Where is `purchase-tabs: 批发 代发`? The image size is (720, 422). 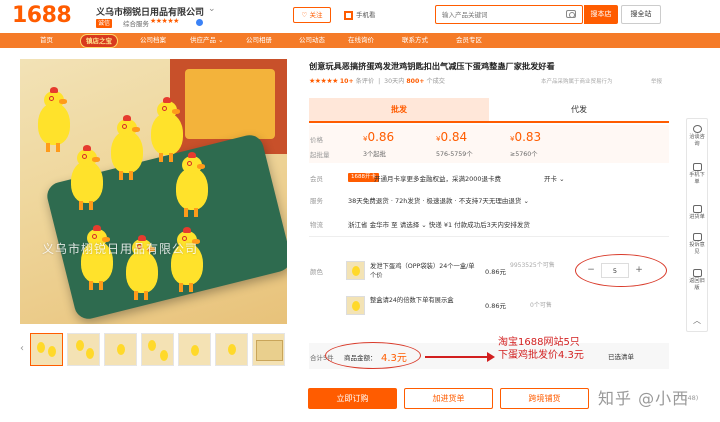 purchase-tabs: 批发 代发 is located at coordinates (489, 110).